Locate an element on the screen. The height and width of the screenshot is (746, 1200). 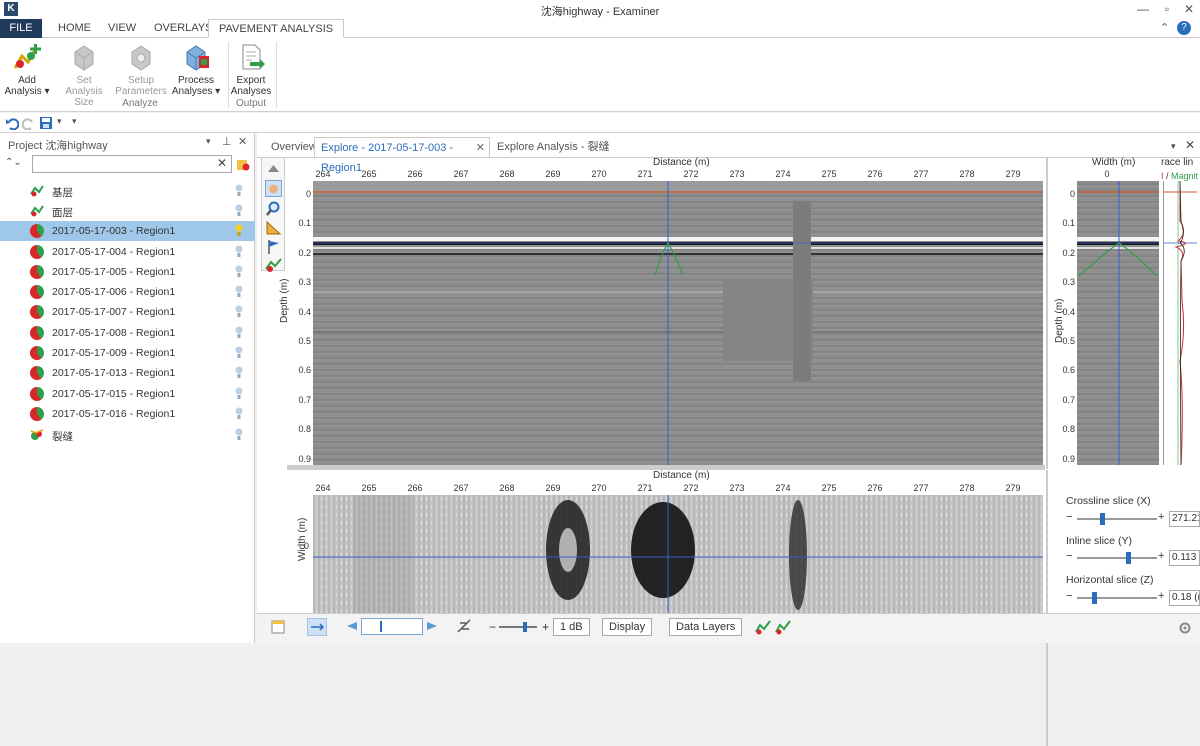
crossline-slider: − + 271.21 is located at coordinates (1131, 519).